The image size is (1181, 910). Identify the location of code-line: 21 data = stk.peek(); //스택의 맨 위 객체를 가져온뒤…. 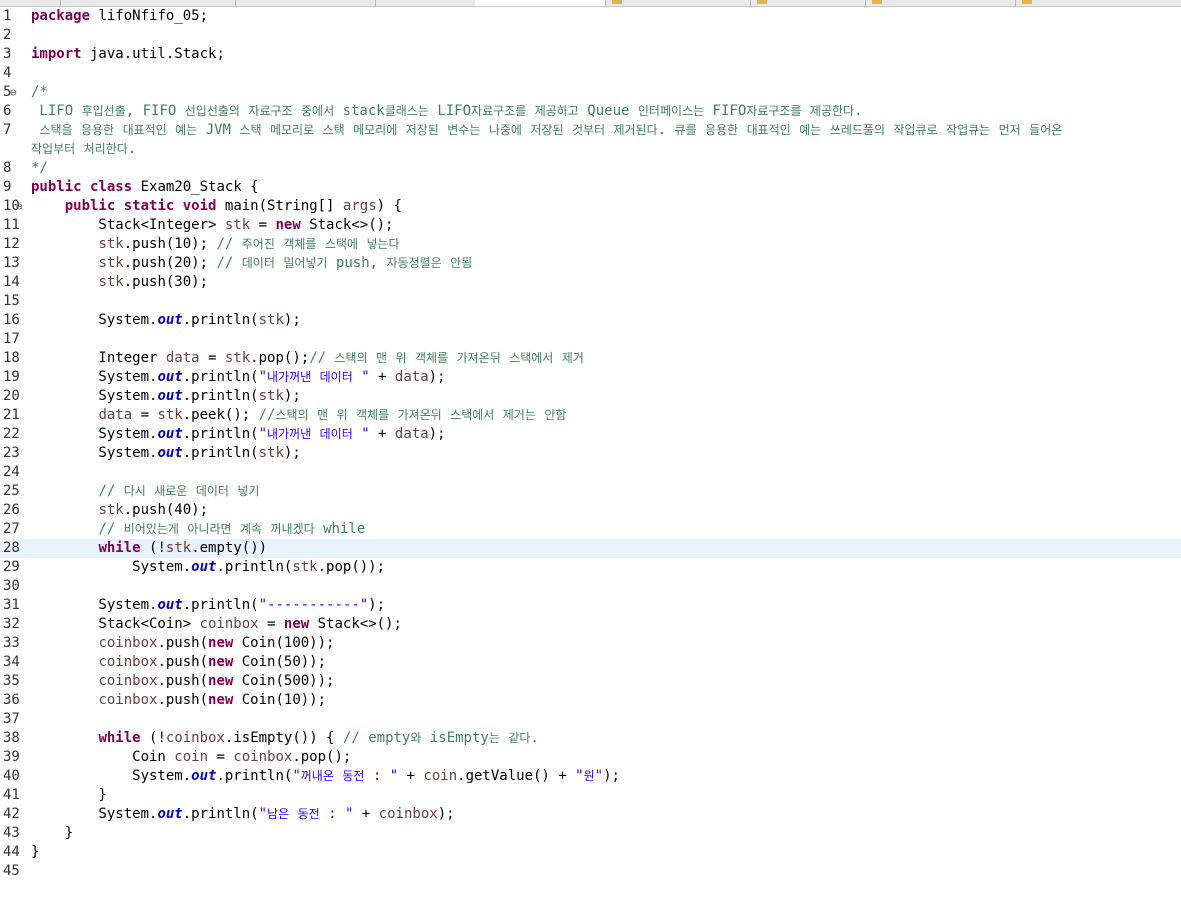
(590, 415).